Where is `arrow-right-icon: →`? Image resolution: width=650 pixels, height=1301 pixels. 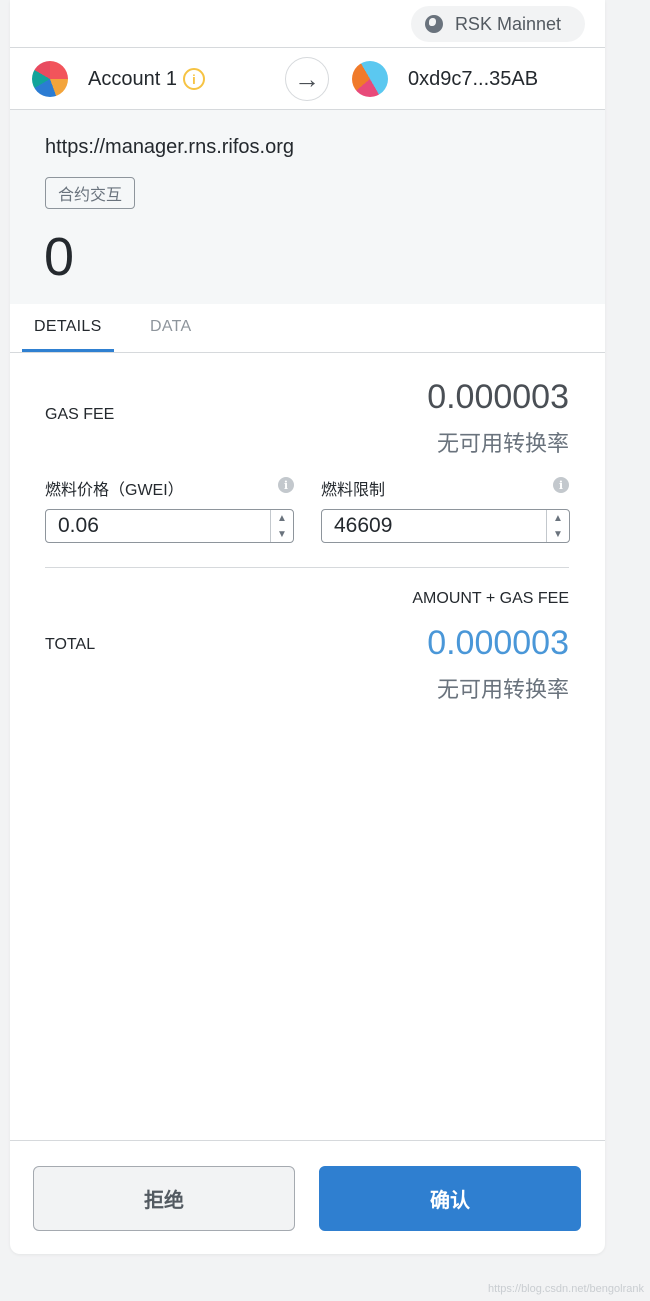
arrow-right-icon: → is located at coordinates (307, 79).